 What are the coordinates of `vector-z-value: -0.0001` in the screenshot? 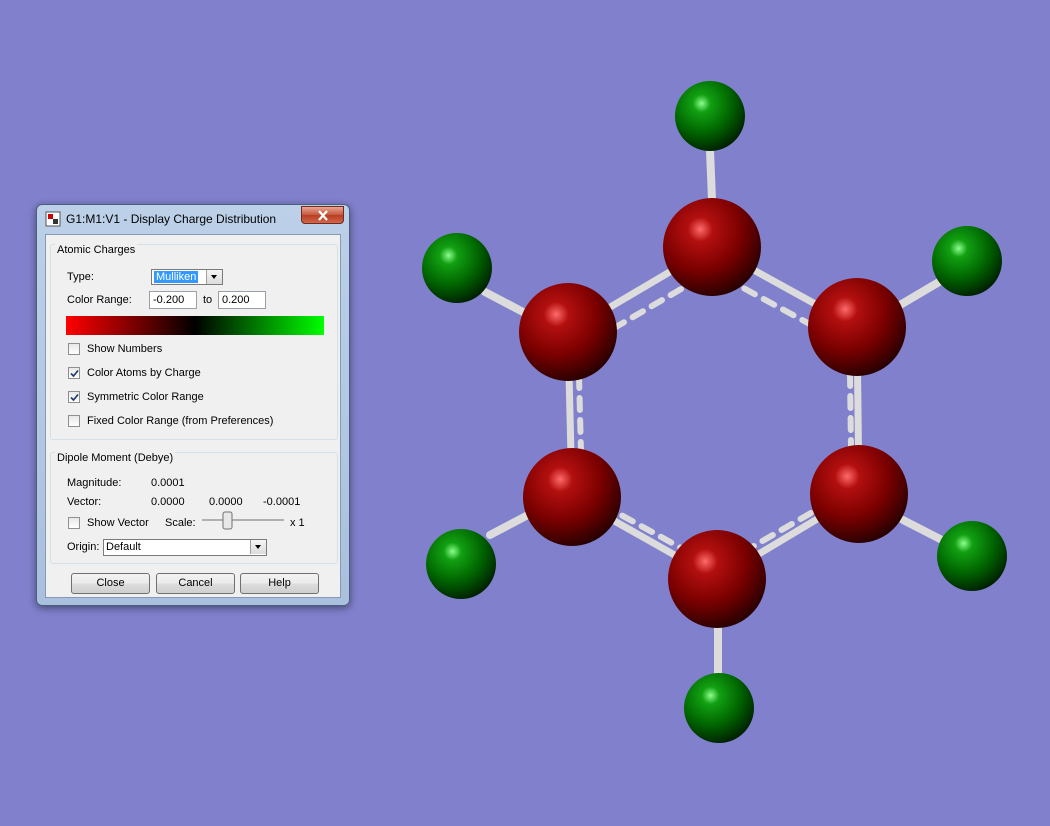 It's located at (282, 502).